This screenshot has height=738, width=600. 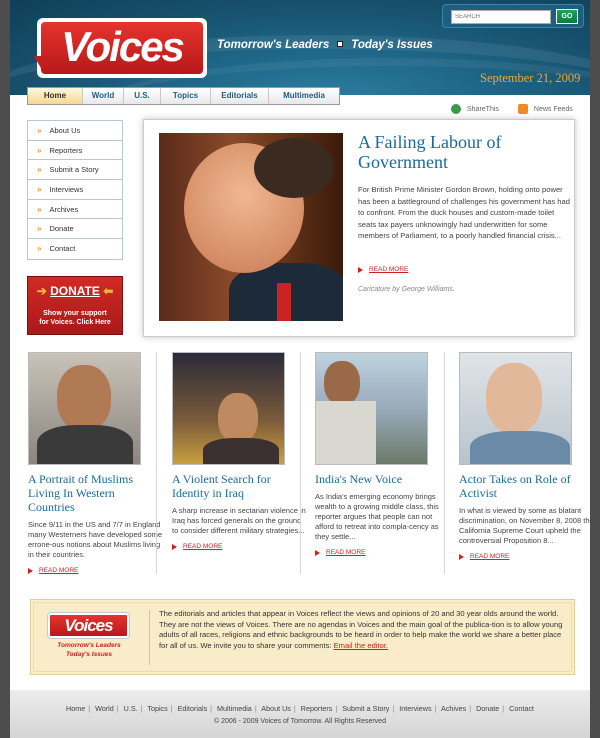 I want to click on footer-link-multimedia: Multimedia, so click(x=234, y=708).